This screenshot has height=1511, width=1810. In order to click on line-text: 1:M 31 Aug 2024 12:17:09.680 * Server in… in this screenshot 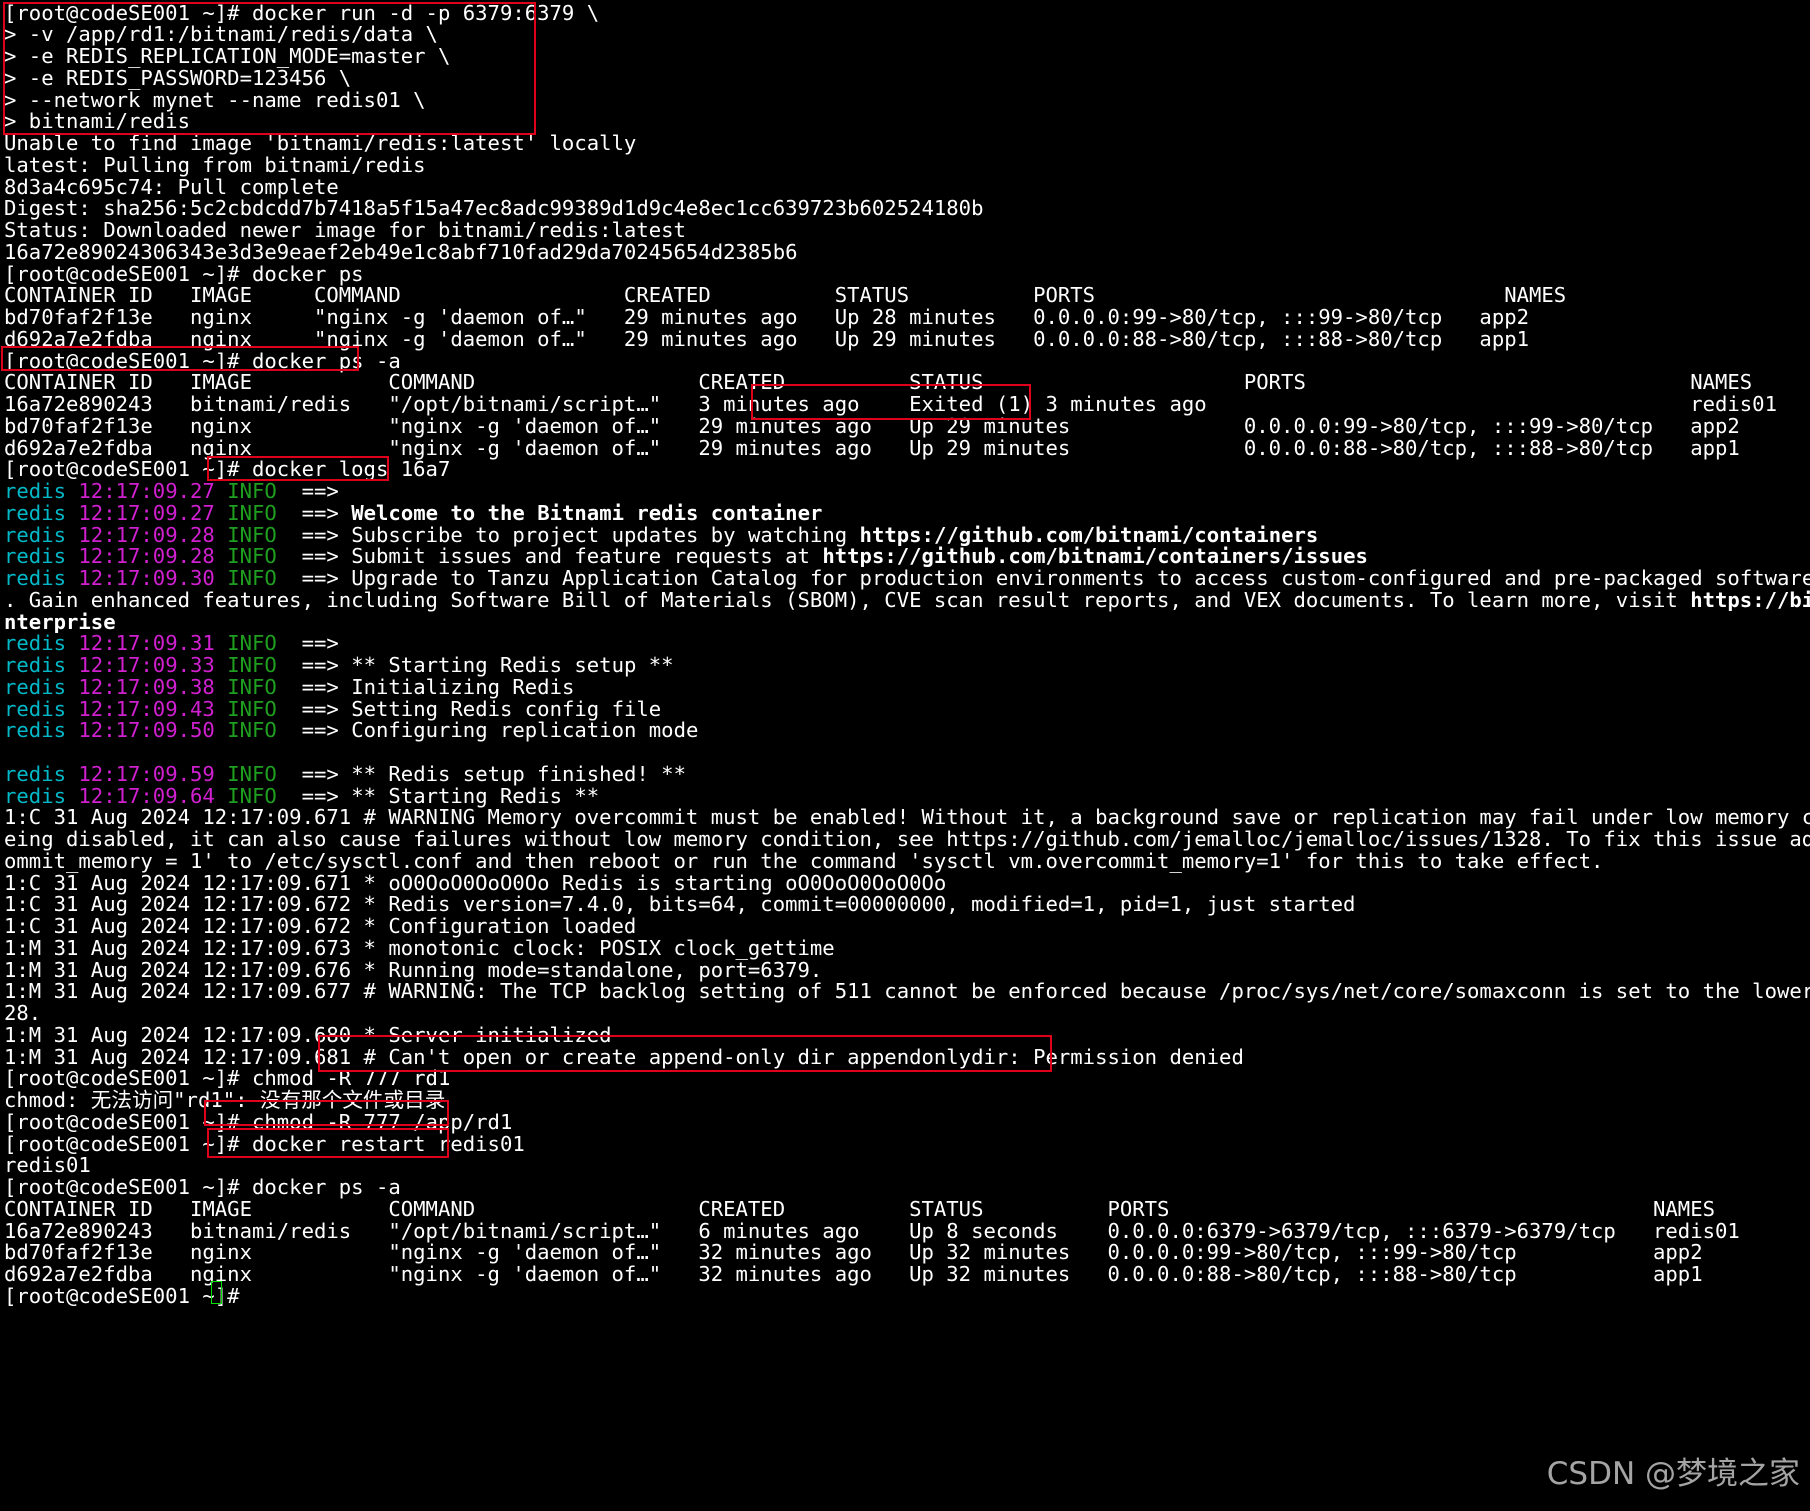, I will do `click(308, 1034)`.